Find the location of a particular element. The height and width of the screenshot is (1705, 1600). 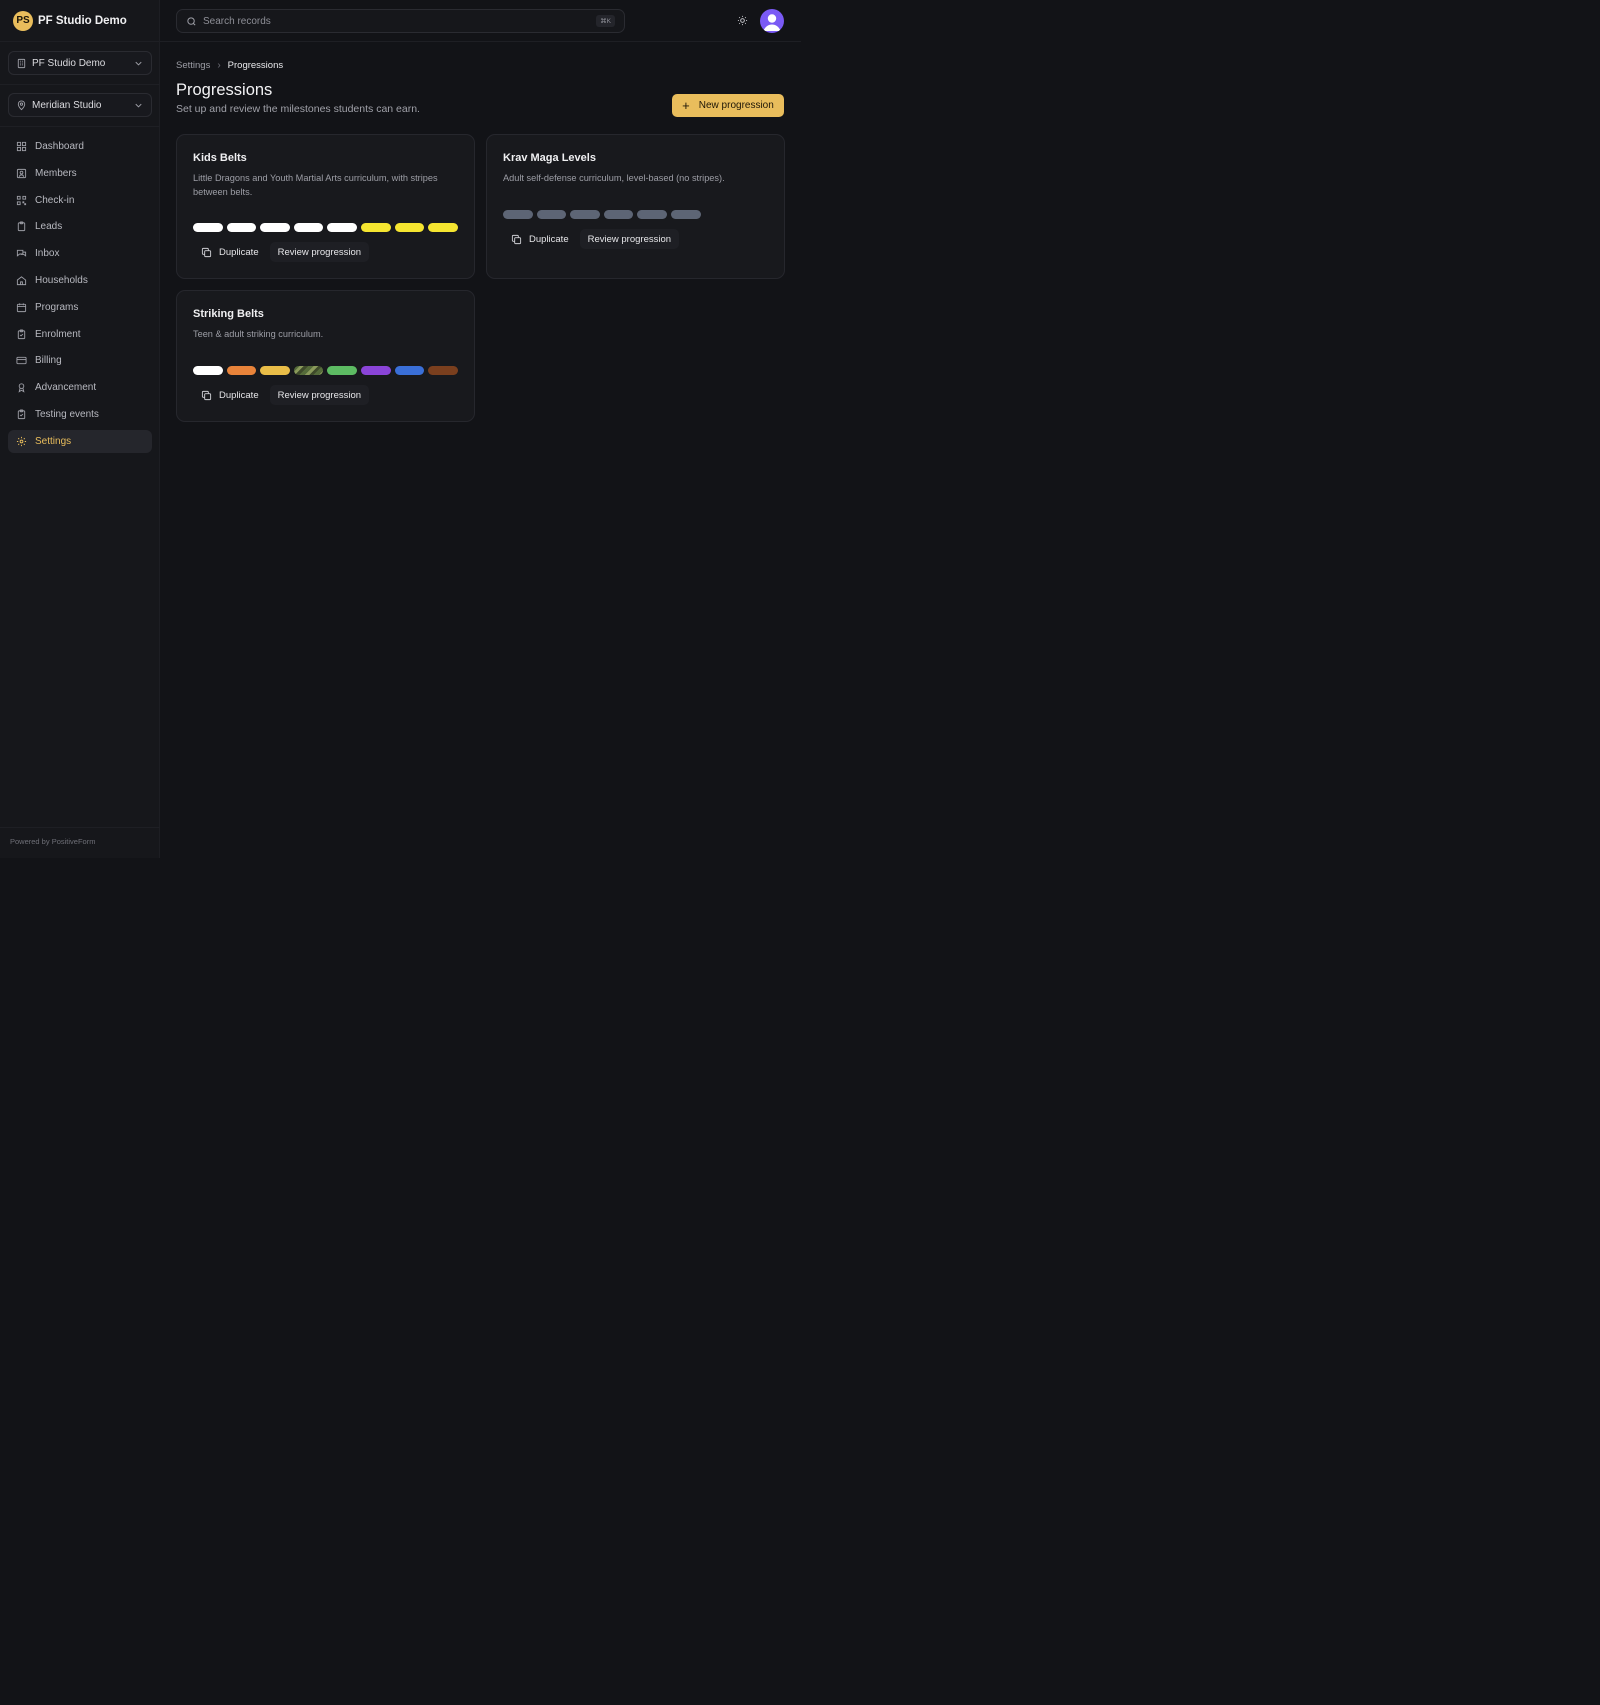

plus-icon: + is located at coordinates (686, 105).